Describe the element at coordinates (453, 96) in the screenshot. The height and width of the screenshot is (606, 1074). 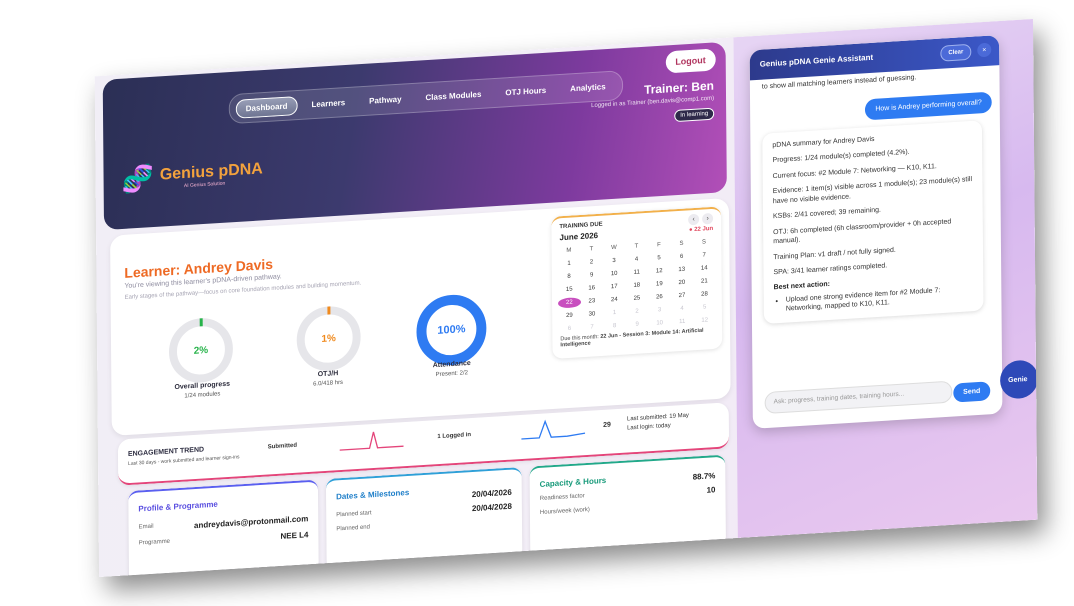
I see `nav-class-modules: Class Modules` at that location.